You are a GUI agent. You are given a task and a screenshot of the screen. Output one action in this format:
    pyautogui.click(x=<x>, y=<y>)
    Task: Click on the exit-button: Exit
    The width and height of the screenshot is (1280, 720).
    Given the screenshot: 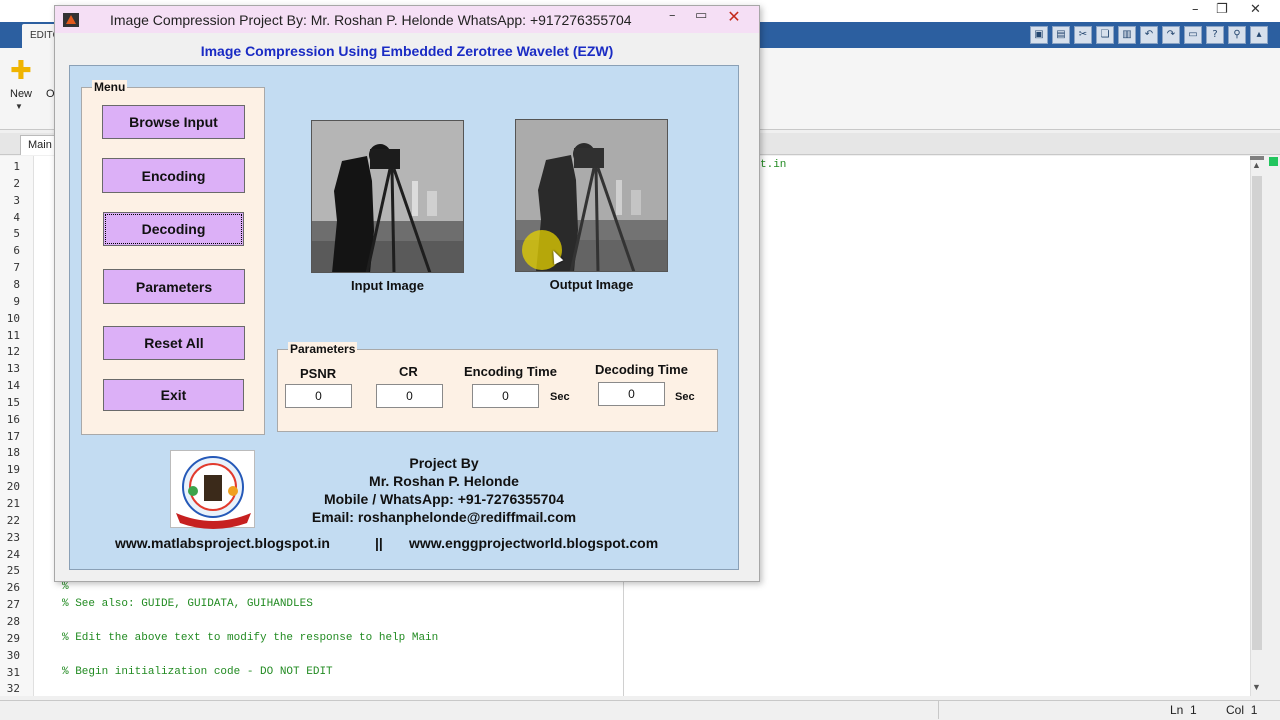 What is the action you would take?
    pyautogui.click(x=173, y=395)
    